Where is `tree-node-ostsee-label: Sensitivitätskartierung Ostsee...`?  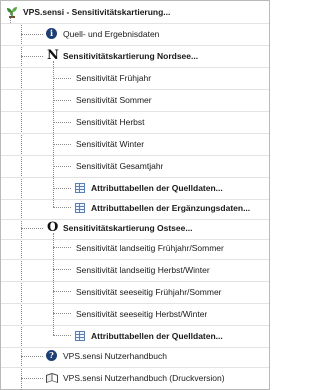 tree-node-ostsee-label: Sensitivitätskartierung Ostsee... is located at coordinates (128, 228).